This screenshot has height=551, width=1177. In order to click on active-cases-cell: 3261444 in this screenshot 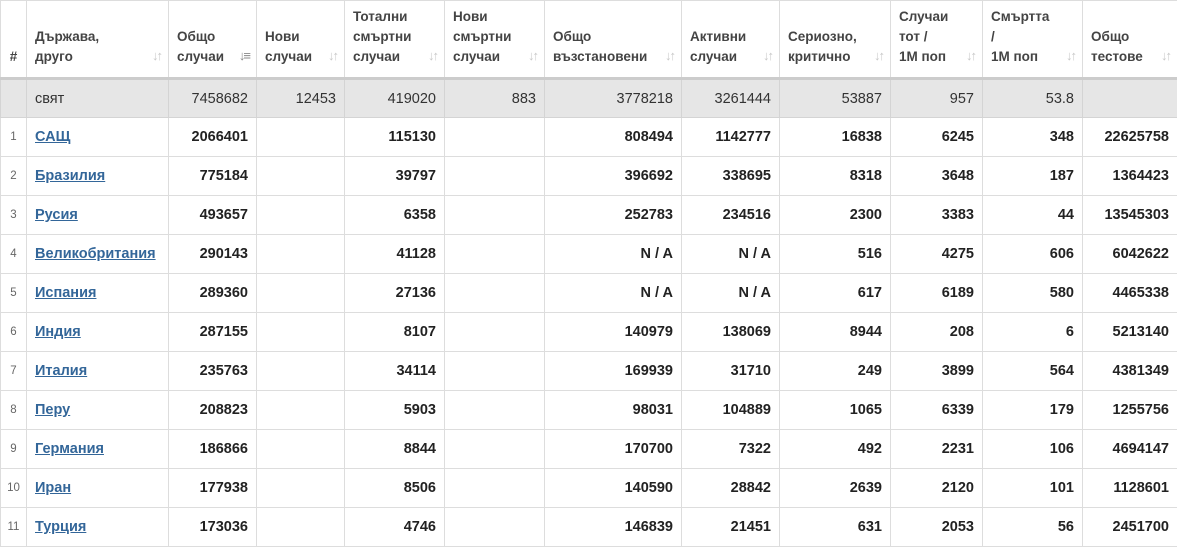, I will do `click(730, 98)`.